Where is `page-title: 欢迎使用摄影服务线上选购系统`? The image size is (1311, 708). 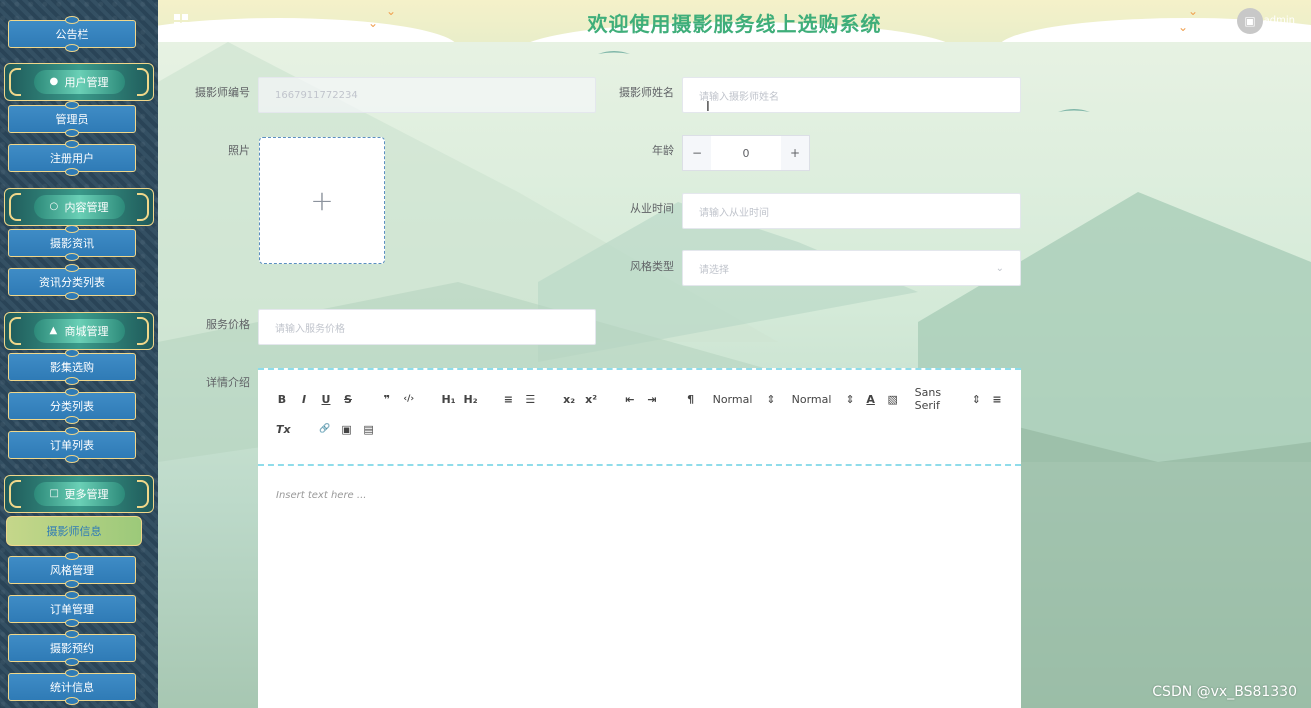 page-title: 欢迎使用摄影服务线上选购系统 is located at coordinates (734, 24).